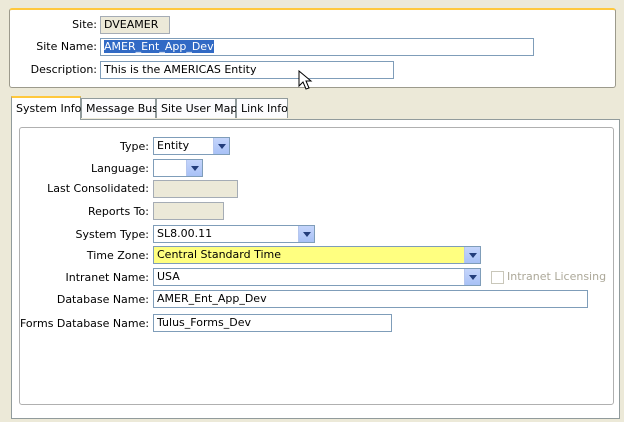 This screenshot has height=422, width=624. I want to click on tab-site-user-map: Site User Map, so click(197, 108).